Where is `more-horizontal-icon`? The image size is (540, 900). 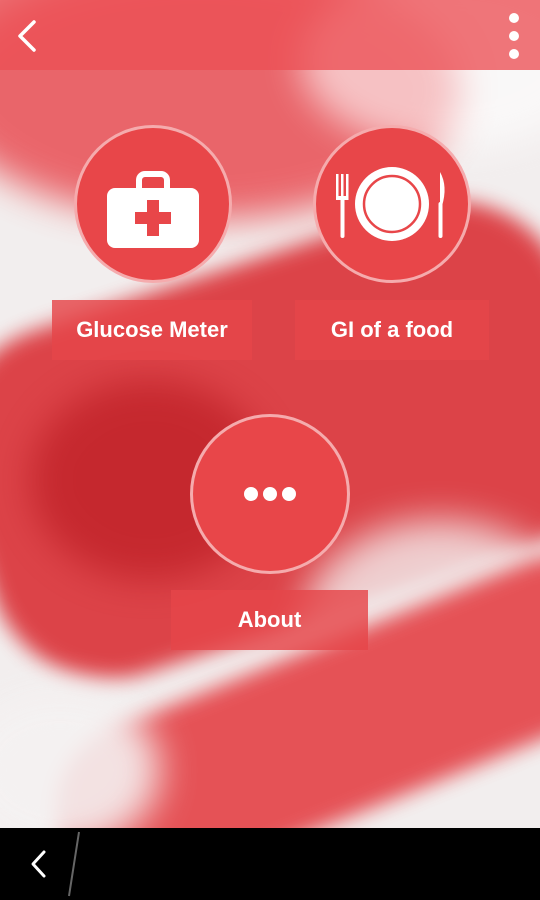 more-horizontal-icon is located at coordinates (270, 494).